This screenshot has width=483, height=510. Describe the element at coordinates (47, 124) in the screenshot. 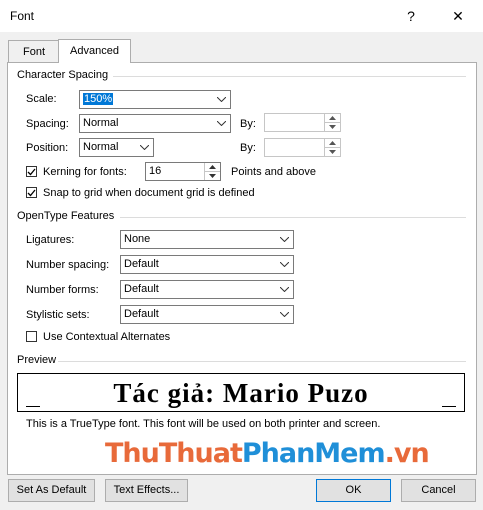

I see `spacing-label: Spacing:` at that location.